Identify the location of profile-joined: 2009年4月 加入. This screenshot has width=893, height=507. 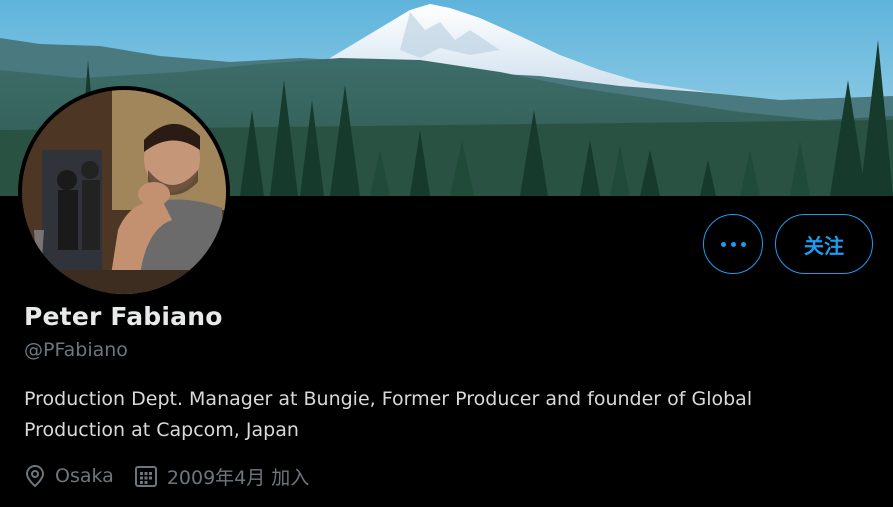
(221, 476).